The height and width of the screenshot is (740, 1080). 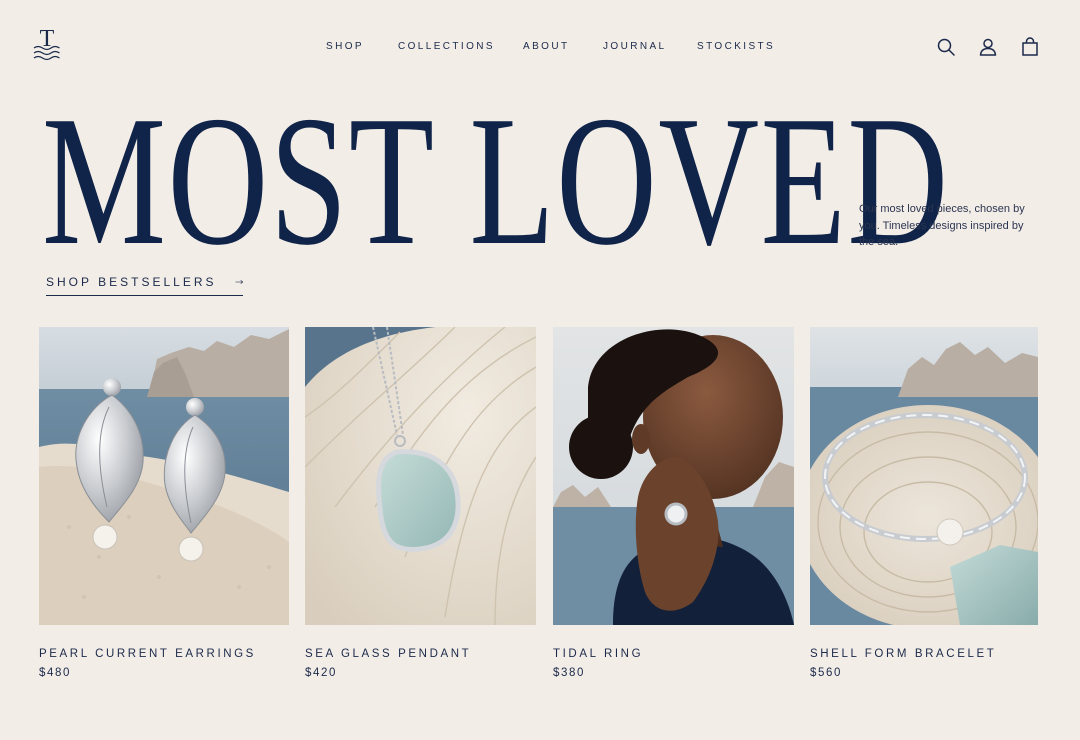 What do you see at coordinates (164, 476) in the screenshot?
I see `product-image-earrings` at bounding box center [164, 476].